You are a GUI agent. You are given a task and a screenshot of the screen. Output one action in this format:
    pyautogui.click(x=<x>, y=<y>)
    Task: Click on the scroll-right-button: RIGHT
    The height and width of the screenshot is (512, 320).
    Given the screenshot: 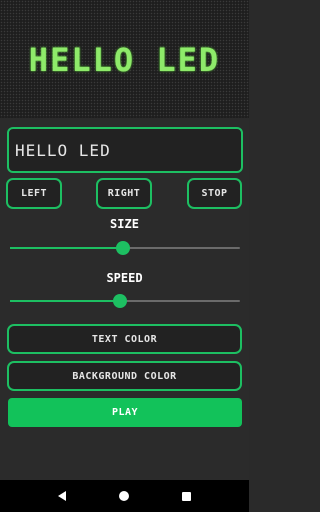 What is the action you would take?
    pyautogui.click(x=124, y=193)
    